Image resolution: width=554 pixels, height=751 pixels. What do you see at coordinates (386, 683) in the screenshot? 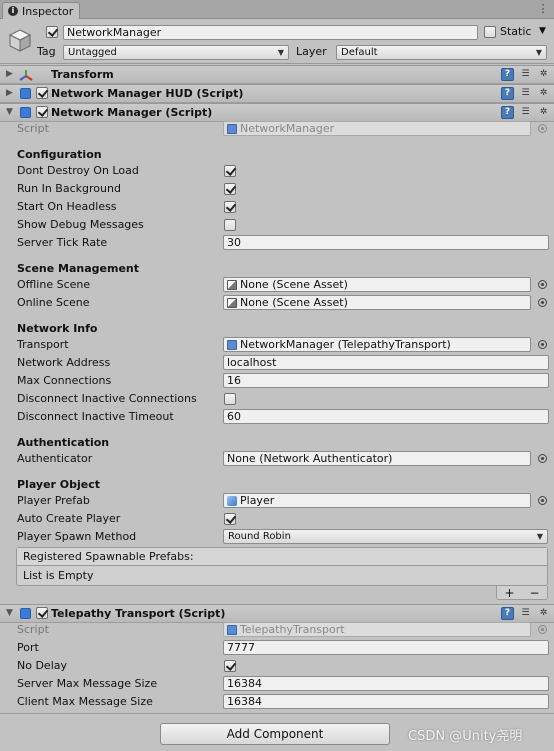
I see `server-max-message-size-field: 16384` at bounding box center [386, 683].